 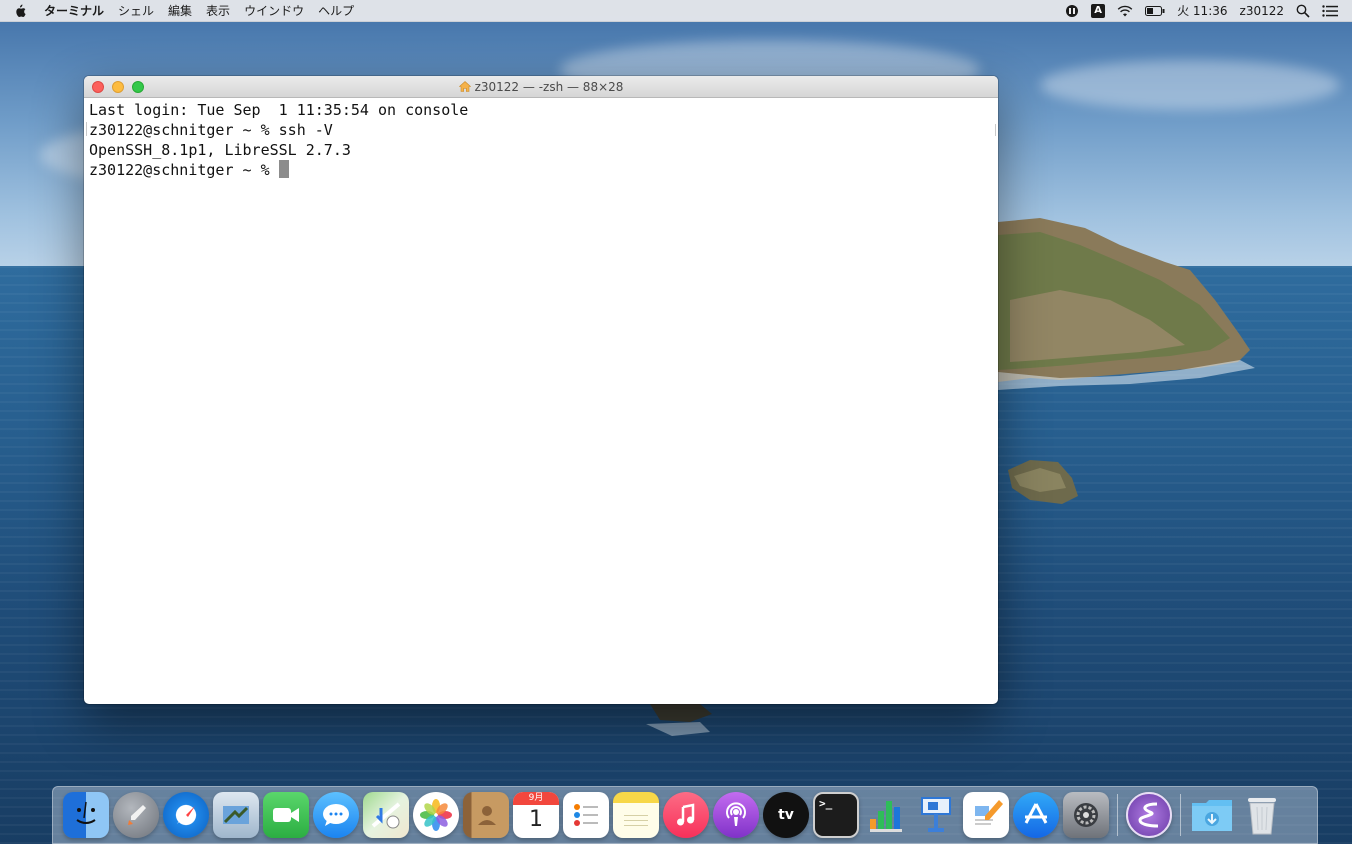 I want to click on mail-icon, so click(x=236, y=815).